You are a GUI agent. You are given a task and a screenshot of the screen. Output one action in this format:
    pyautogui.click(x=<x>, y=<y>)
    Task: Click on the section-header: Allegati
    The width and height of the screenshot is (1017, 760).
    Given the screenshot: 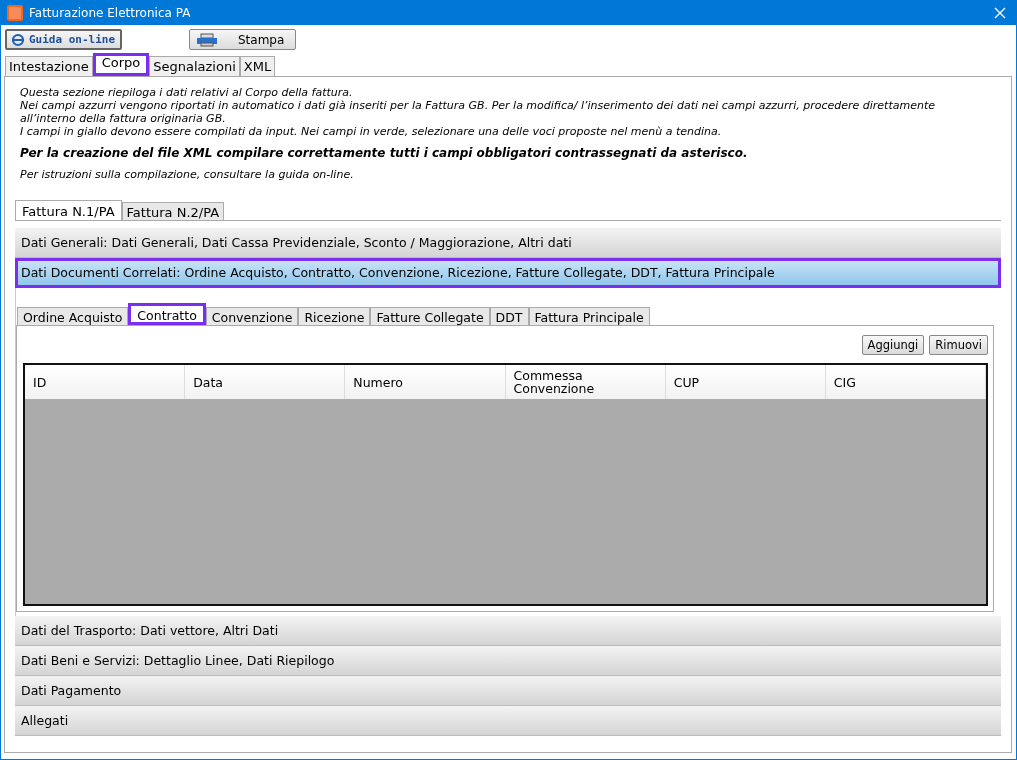 What is the action you would take?
    pyautogui.click(x=508, y=721)
    